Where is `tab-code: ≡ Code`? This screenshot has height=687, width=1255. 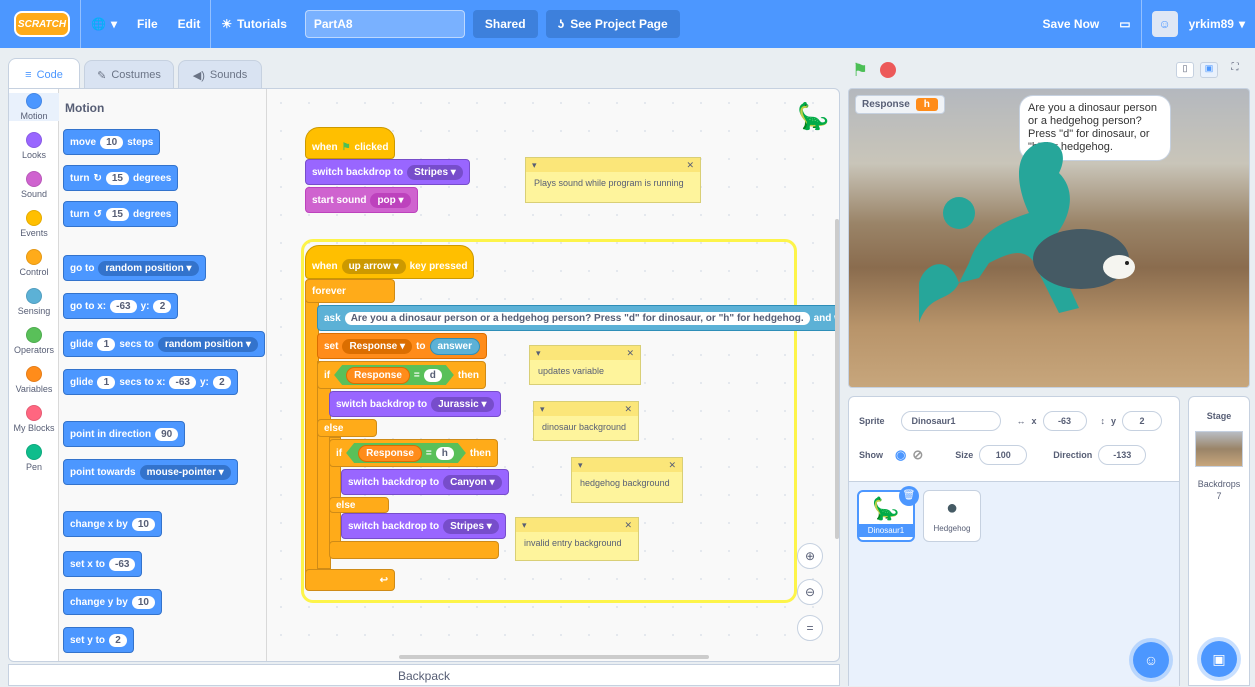
tab-code: ≡ Code is located at coordinates (44, 74).